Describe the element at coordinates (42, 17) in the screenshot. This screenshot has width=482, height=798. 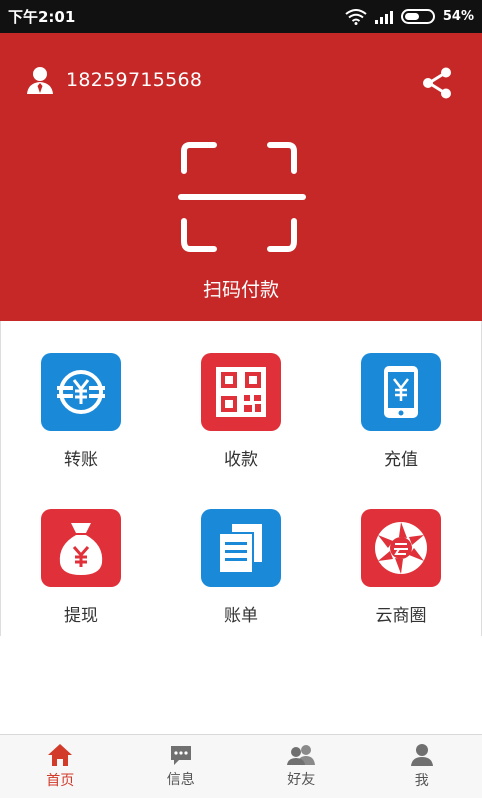
I see `status-time: 下午2:01` at that location.